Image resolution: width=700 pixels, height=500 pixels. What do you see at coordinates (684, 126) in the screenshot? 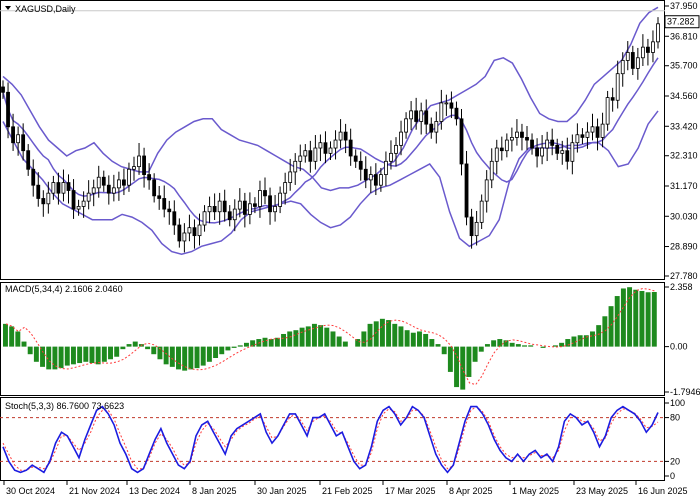
I see `price-axis-label: 33.420` at bounding box center [684, 126].